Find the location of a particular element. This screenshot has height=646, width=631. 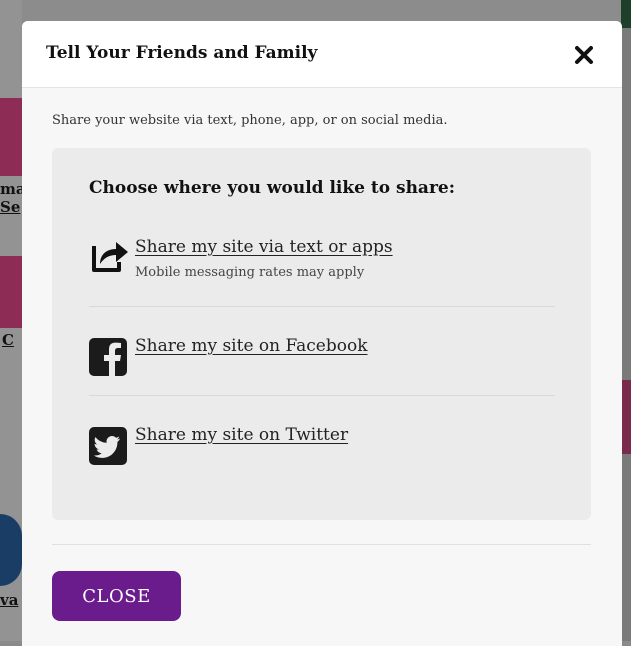

share-option-facebook: Share my site on Facebook is located at coordinates (322, 355).